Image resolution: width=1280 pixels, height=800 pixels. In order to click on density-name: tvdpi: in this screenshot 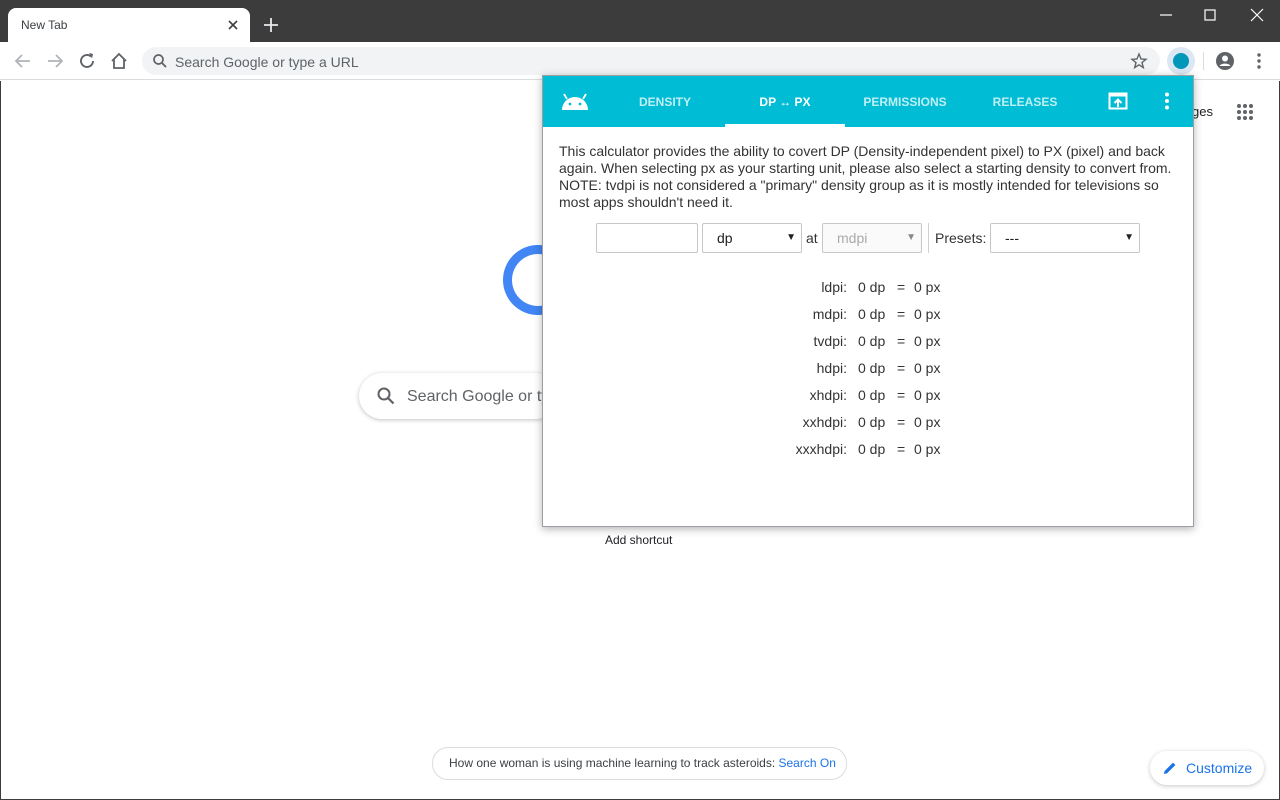, I will do `click(830, 341)`.